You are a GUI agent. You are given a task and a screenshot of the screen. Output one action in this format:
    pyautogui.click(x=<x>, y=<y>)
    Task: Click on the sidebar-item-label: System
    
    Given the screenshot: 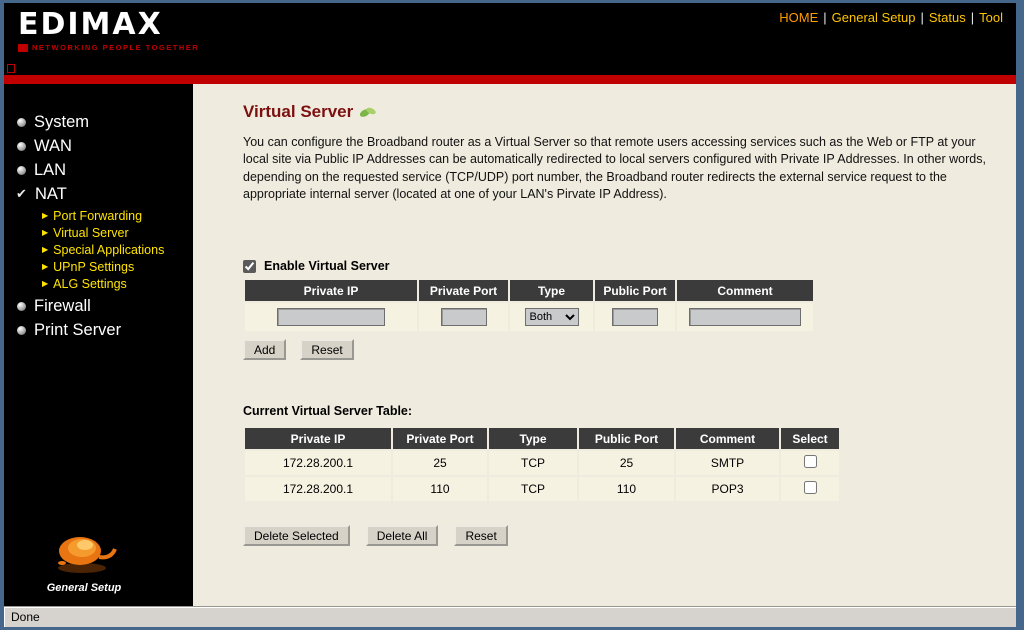 What is the action you would take?
    pyautogui.click(x=62, y=121)
    